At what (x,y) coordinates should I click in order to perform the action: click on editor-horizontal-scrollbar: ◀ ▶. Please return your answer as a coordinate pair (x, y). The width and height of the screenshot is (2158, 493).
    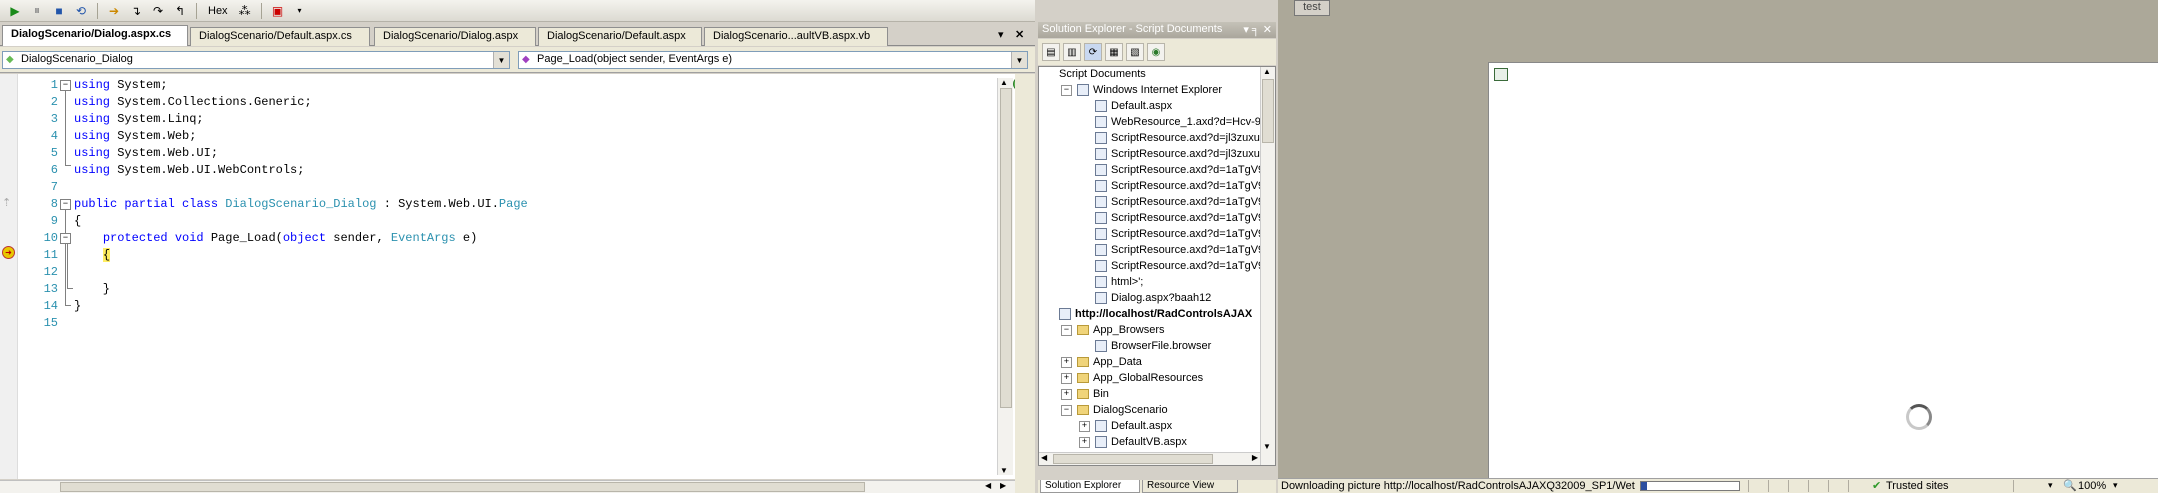
    Looking at the image, I should click on (507, 486).